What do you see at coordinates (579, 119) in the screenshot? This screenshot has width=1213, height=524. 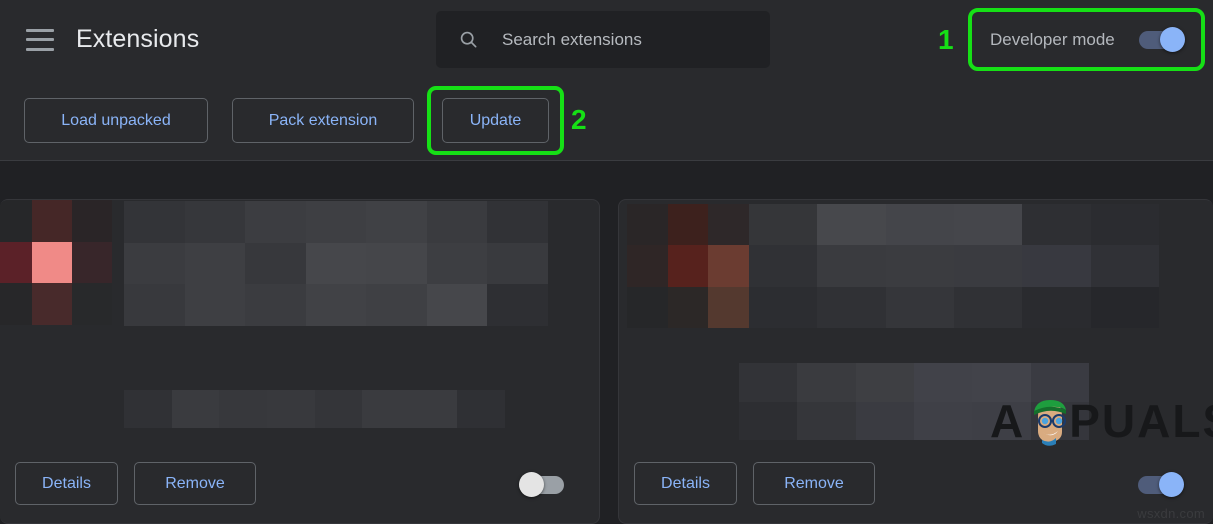 I see `callout-number-2: 2` at bounding box center [579, 119].